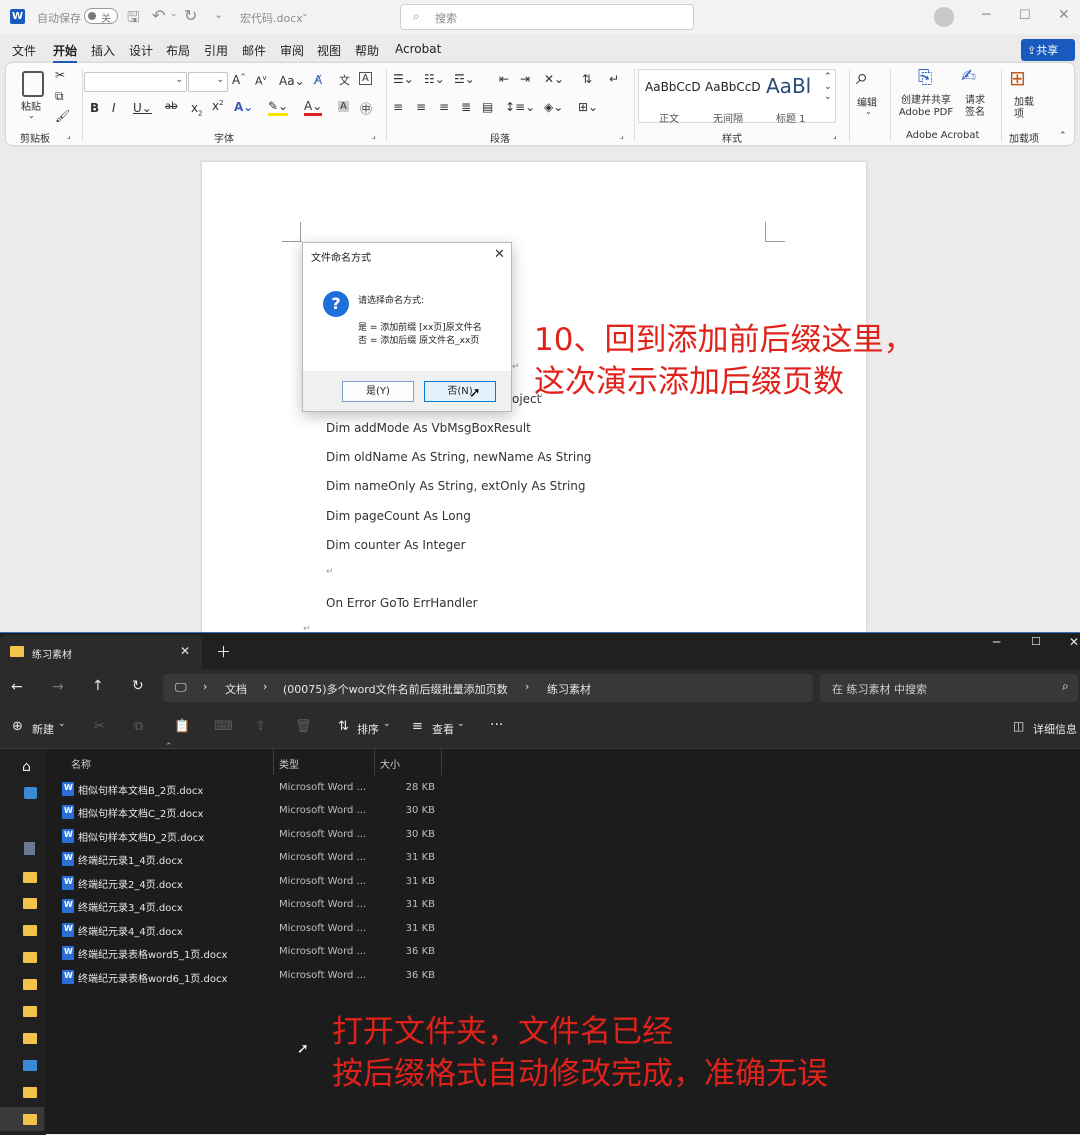 The image size is (1080, 1135). What do you see at coordinates (733, 87) in the screenshot?
I see `style-no-spacing-preview: AaBbCcD` at bounding box center [733, 87].